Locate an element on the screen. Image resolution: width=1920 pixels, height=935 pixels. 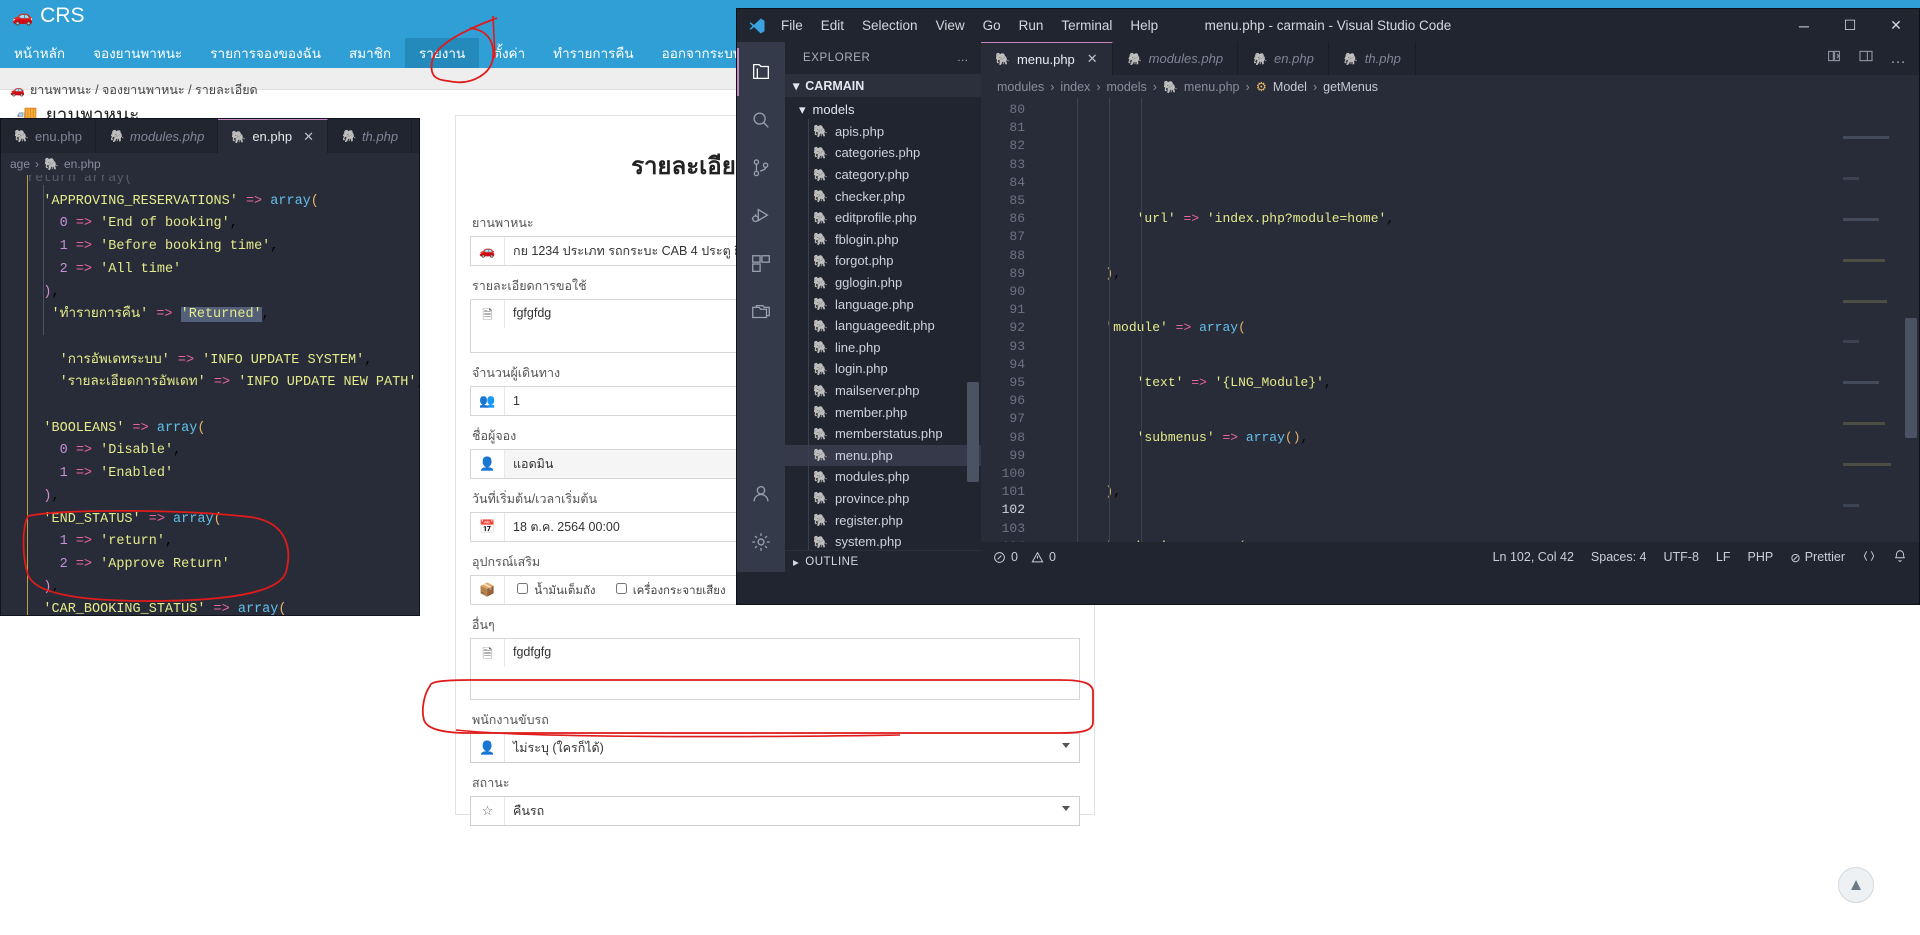
tree-file-modules: 🐘 modules.php is located at coordinates (883, 477).